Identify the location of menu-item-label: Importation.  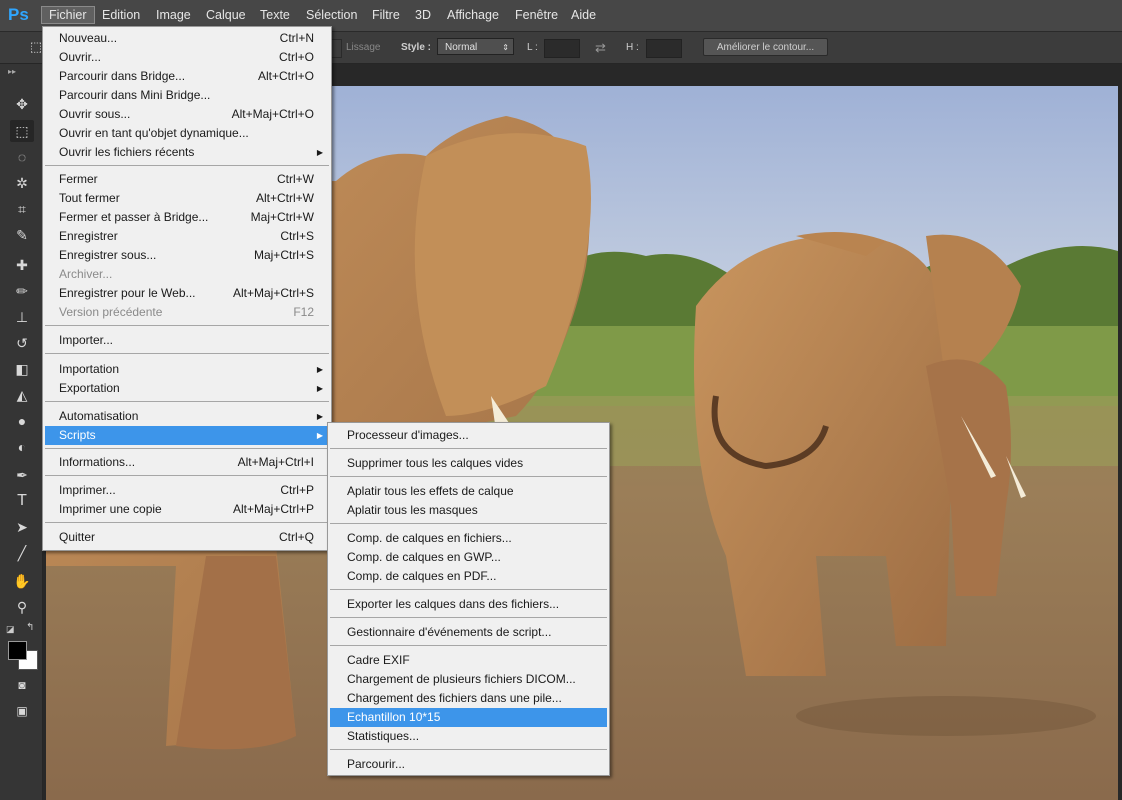
(89, 369).